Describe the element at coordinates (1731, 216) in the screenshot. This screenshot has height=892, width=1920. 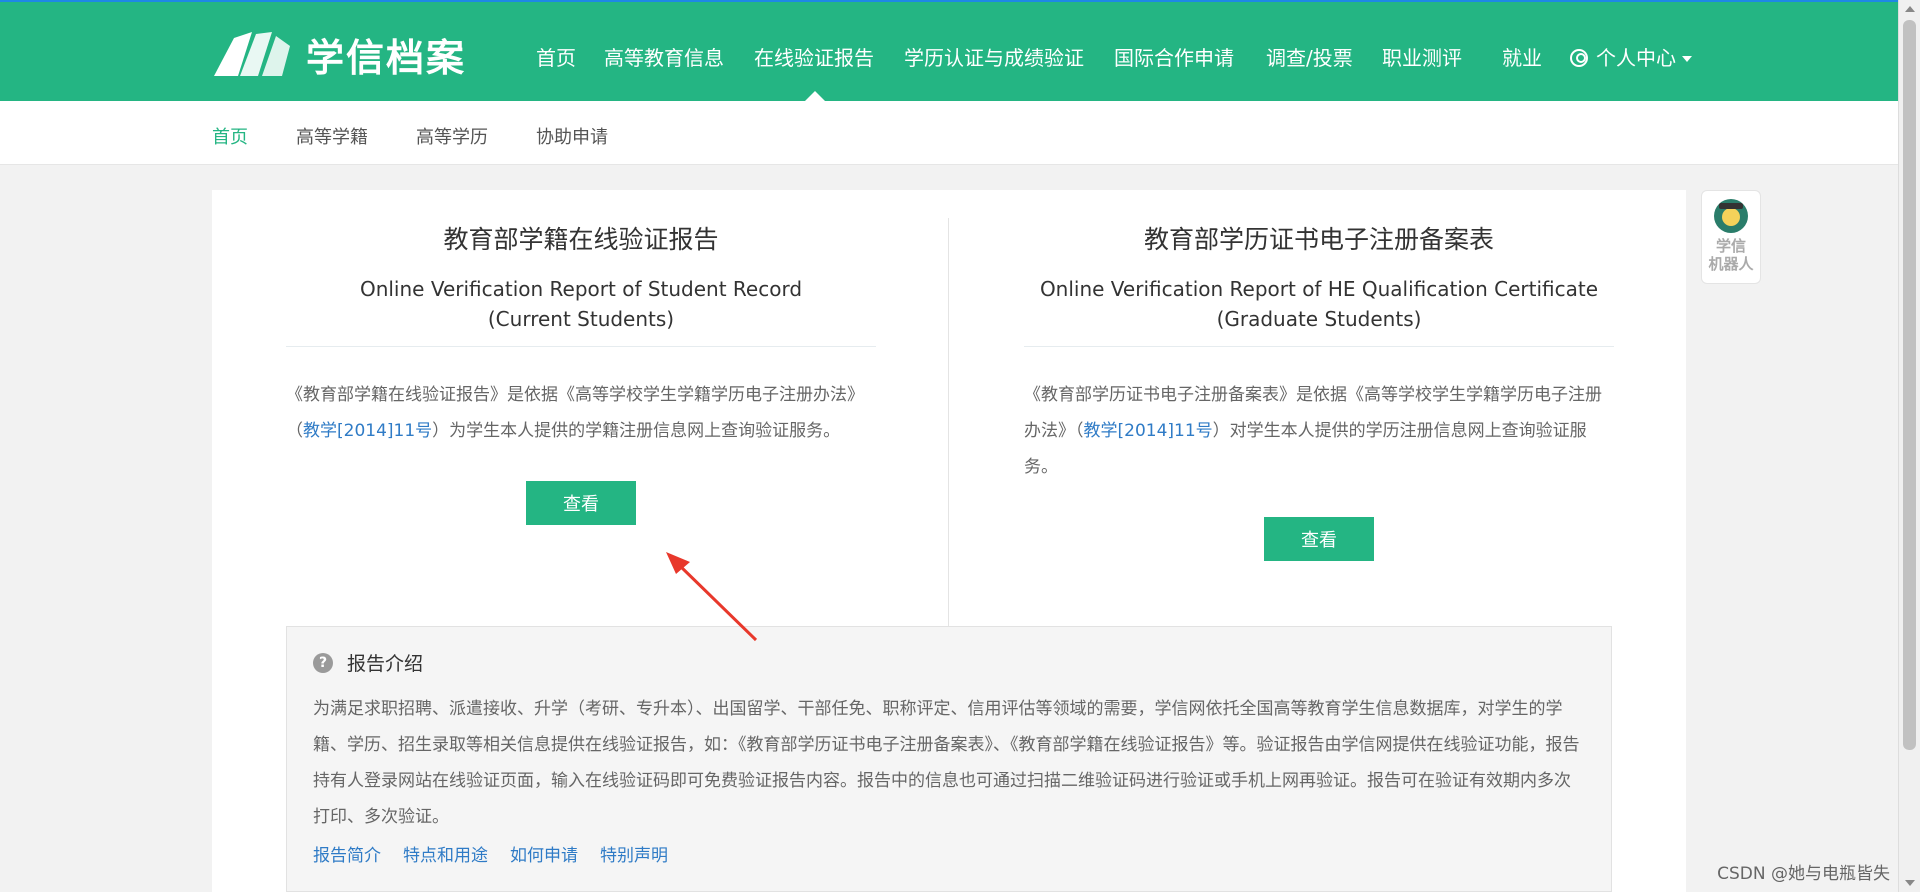
I see `robot-avatar-icon` at that location.